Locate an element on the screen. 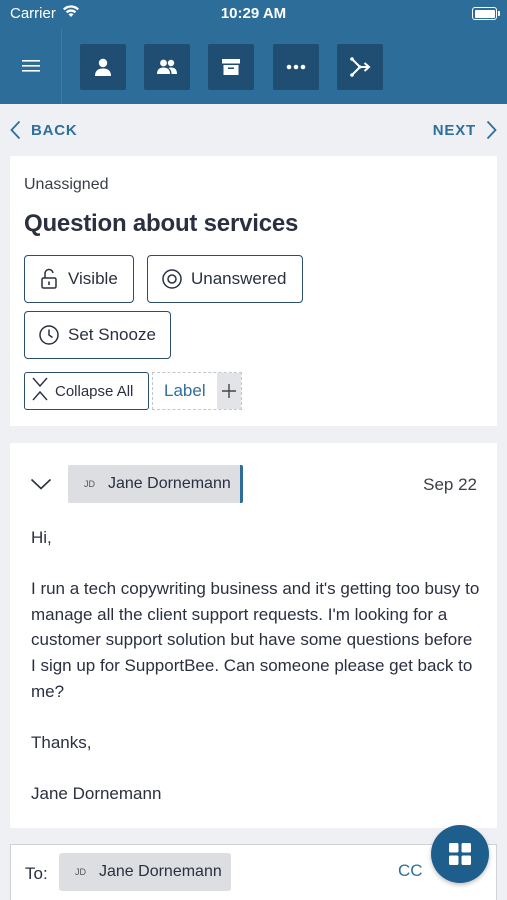  collapse-all-button: Collapse All is located at coordinates (86, 391).